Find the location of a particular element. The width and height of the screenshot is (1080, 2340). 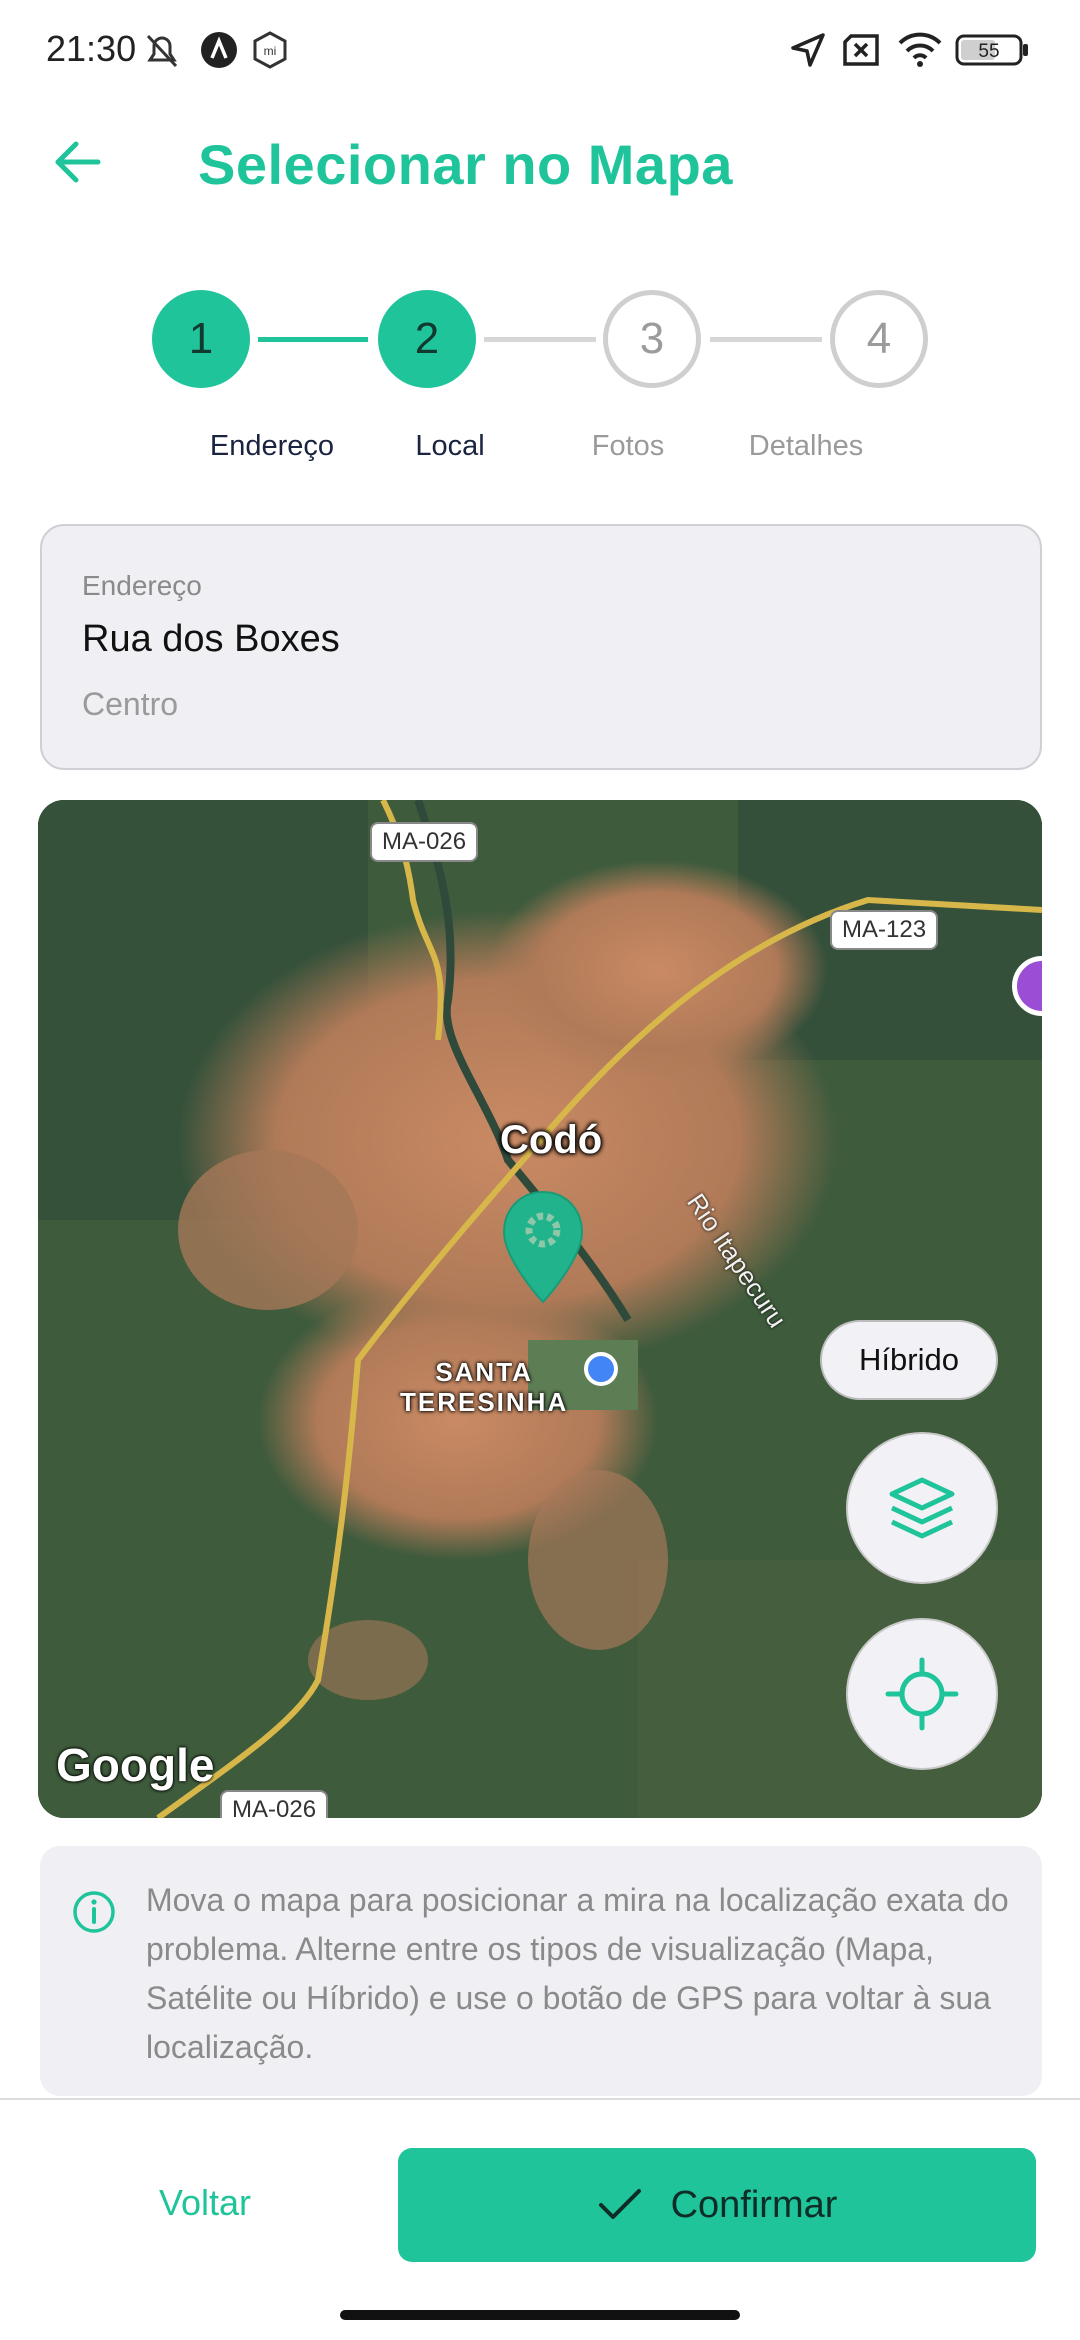

step-4-circle: 4 is located at coordinates (879, 339).